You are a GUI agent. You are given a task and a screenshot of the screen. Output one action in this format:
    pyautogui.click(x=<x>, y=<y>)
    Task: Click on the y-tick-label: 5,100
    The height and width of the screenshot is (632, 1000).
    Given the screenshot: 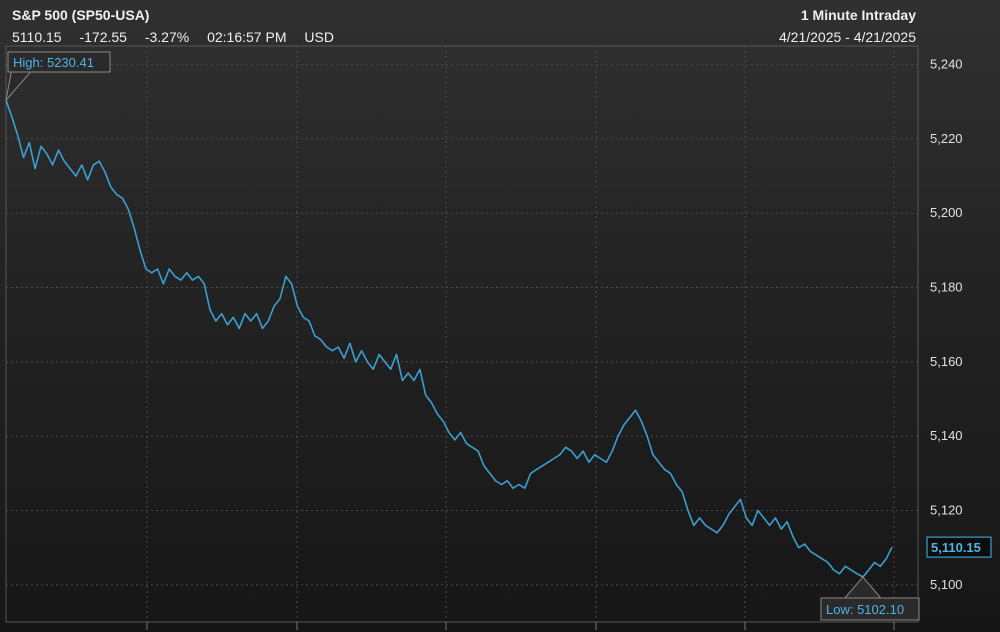 What is the action you would take?
    pyautogui.click(x=946, y=584)
    